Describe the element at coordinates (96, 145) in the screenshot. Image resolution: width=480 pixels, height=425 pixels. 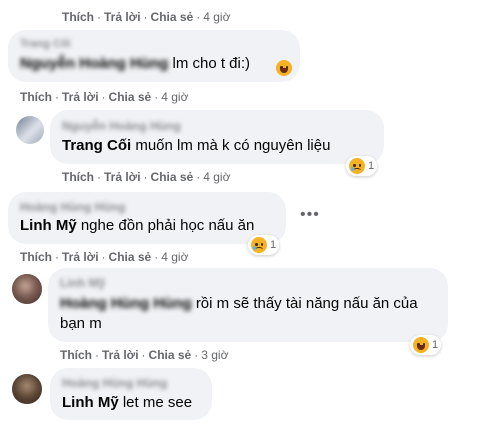
I see `mention-tag: Trang Cối` at that location.